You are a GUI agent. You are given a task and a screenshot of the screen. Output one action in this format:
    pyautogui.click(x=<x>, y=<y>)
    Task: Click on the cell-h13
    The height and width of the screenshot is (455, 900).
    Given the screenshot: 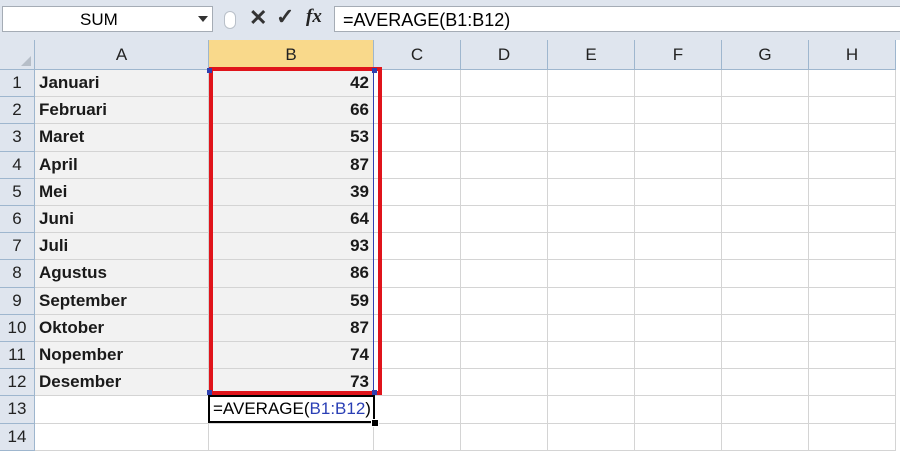 What is the action you would take?
    pyautogui.click(x=852, y=410)
    